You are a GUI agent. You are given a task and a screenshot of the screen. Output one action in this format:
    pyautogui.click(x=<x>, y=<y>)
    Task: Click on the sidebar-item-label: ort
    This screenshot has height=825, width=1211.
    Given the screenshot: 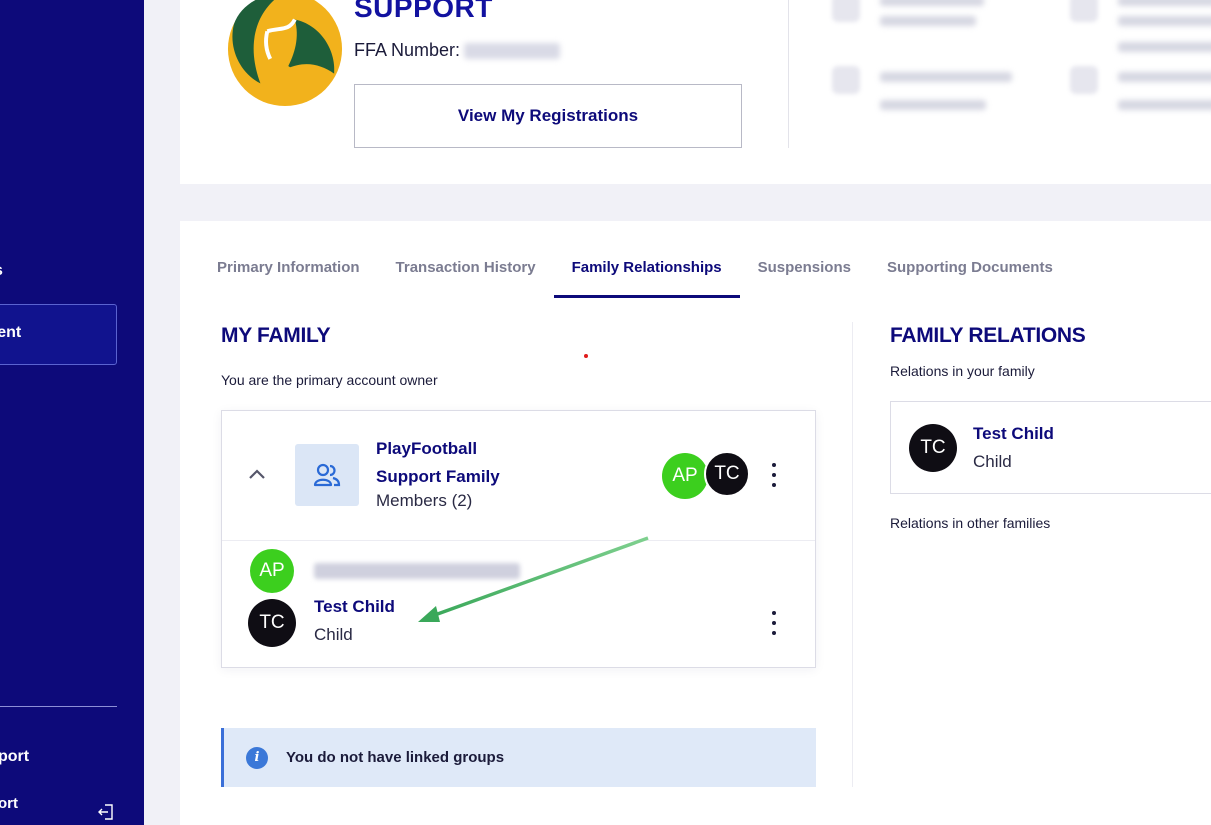 What is the action you would take?
    pyautogui.click(x=9, y=803)
    